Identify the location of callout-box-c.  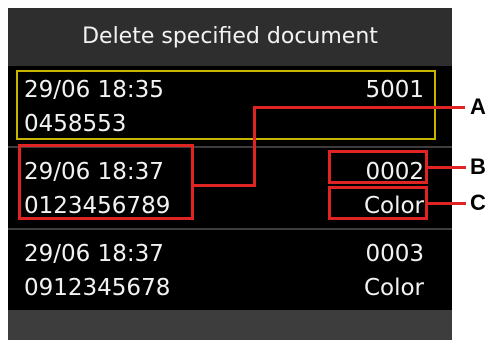
(378, 203).